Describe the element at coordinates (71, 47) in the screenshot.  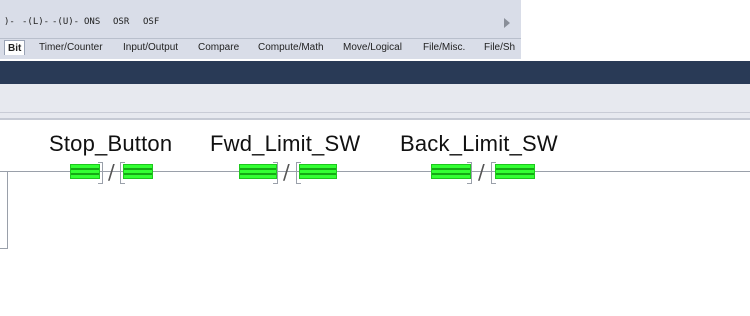
I see `tab-timer-counter: Timer/Counter` at that location.